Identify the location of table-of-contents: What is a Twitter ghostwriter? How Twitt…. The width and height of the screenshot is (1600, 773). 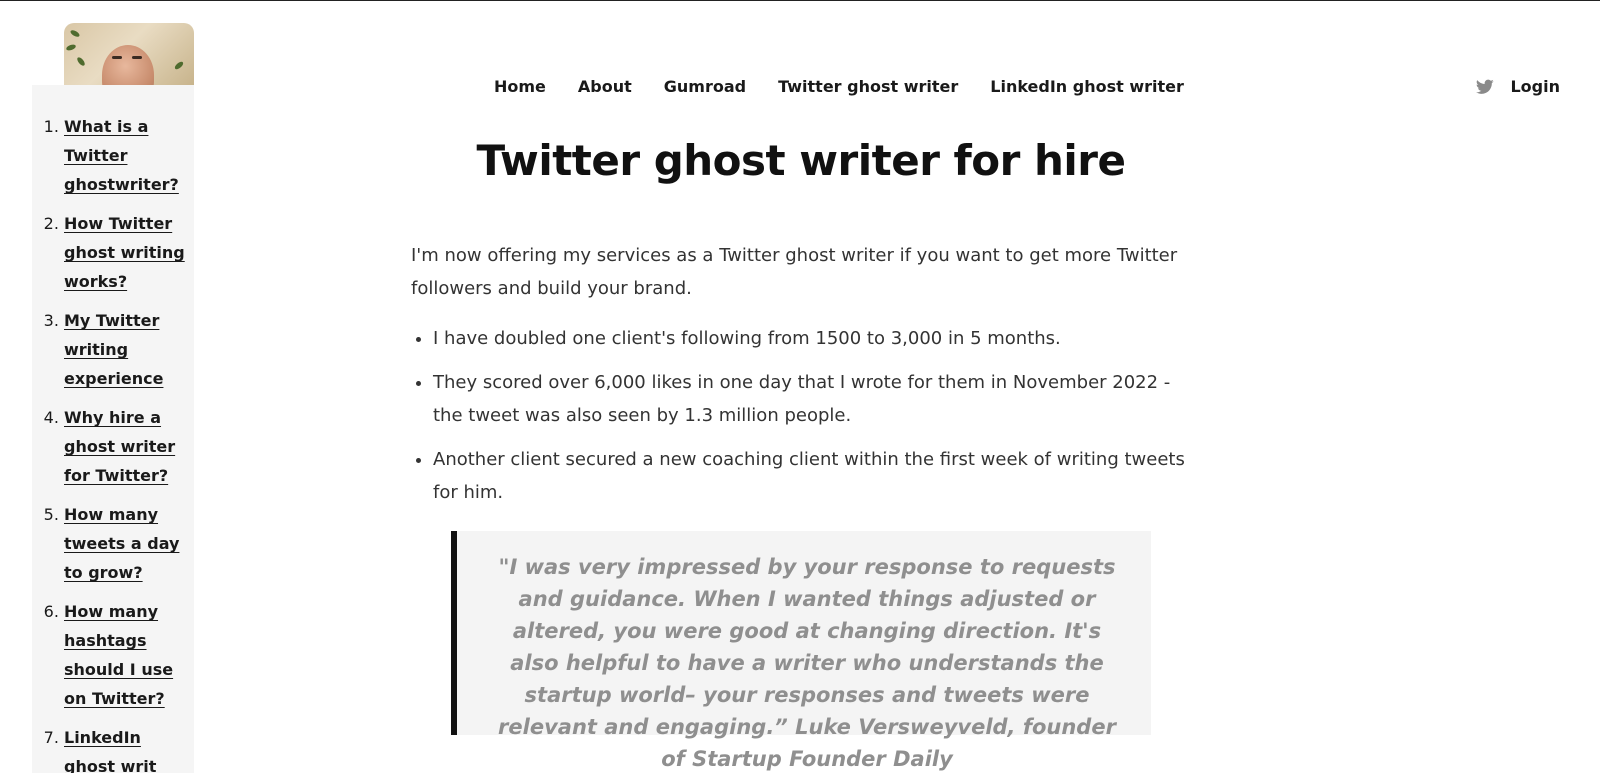
(113, 429).